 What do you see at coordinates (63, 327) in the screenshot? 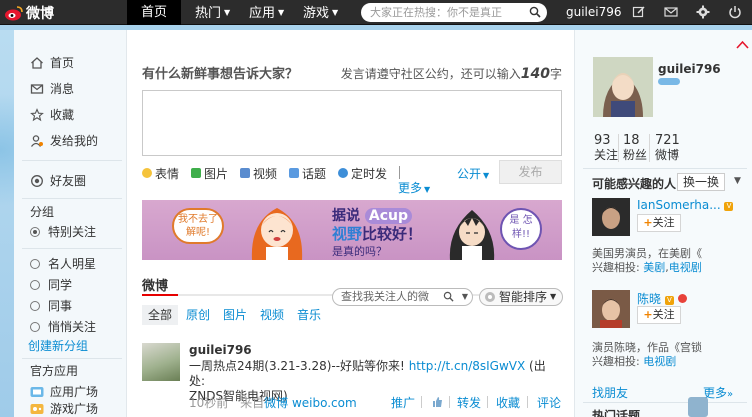
I see `group-item-secret: 悄悄关注` at bounding box center [63, 327].